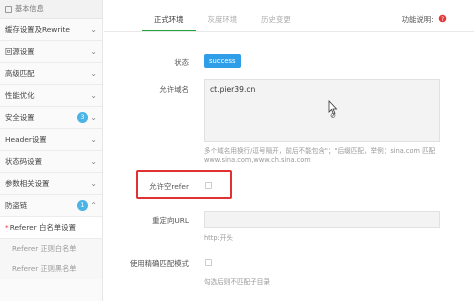 The height and width of the screenshot is (301, 474). I want to click on sidebar-item-security: 安全设置 3 ⌄, so click(51, 118).